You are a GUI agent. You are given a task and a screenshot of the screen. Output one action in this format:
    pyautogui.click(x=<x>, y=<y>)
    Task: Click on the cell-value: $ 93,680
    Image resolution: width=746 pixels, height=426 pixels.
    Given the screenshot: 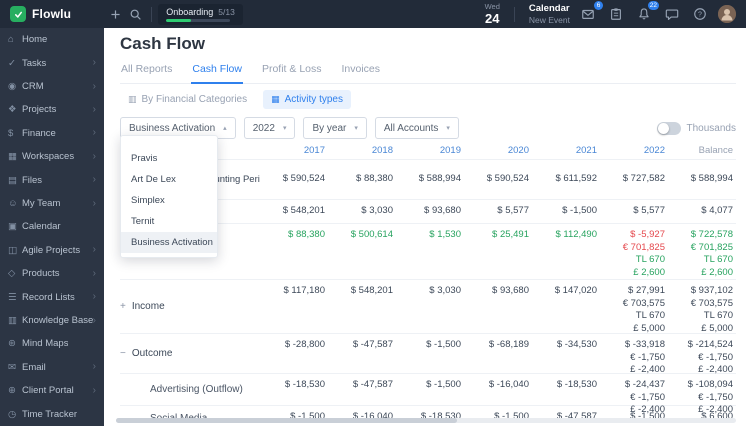 What is the action you would take?
    pyautogui.click(x=442, y=210)
    